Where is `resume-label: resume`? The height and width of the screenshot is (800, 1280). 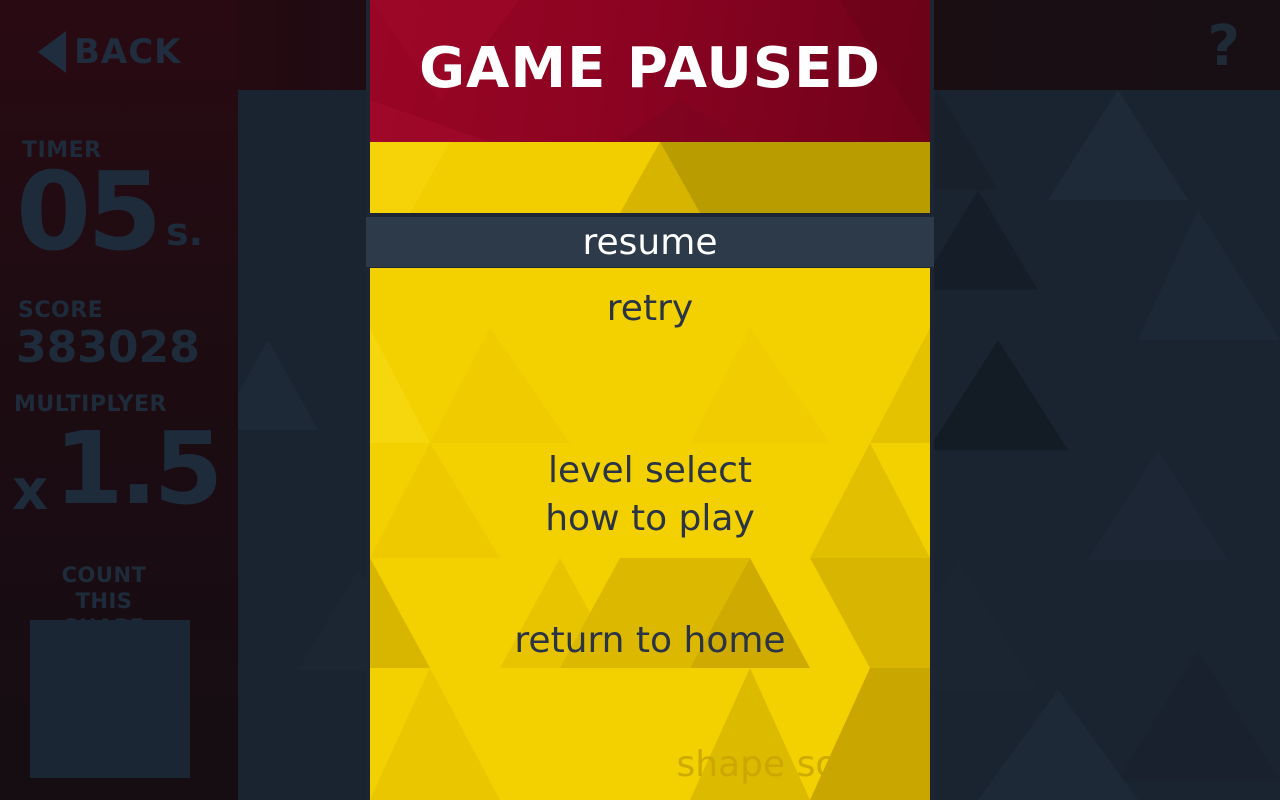 resume-label: resume is located at coordinates (650, 242).